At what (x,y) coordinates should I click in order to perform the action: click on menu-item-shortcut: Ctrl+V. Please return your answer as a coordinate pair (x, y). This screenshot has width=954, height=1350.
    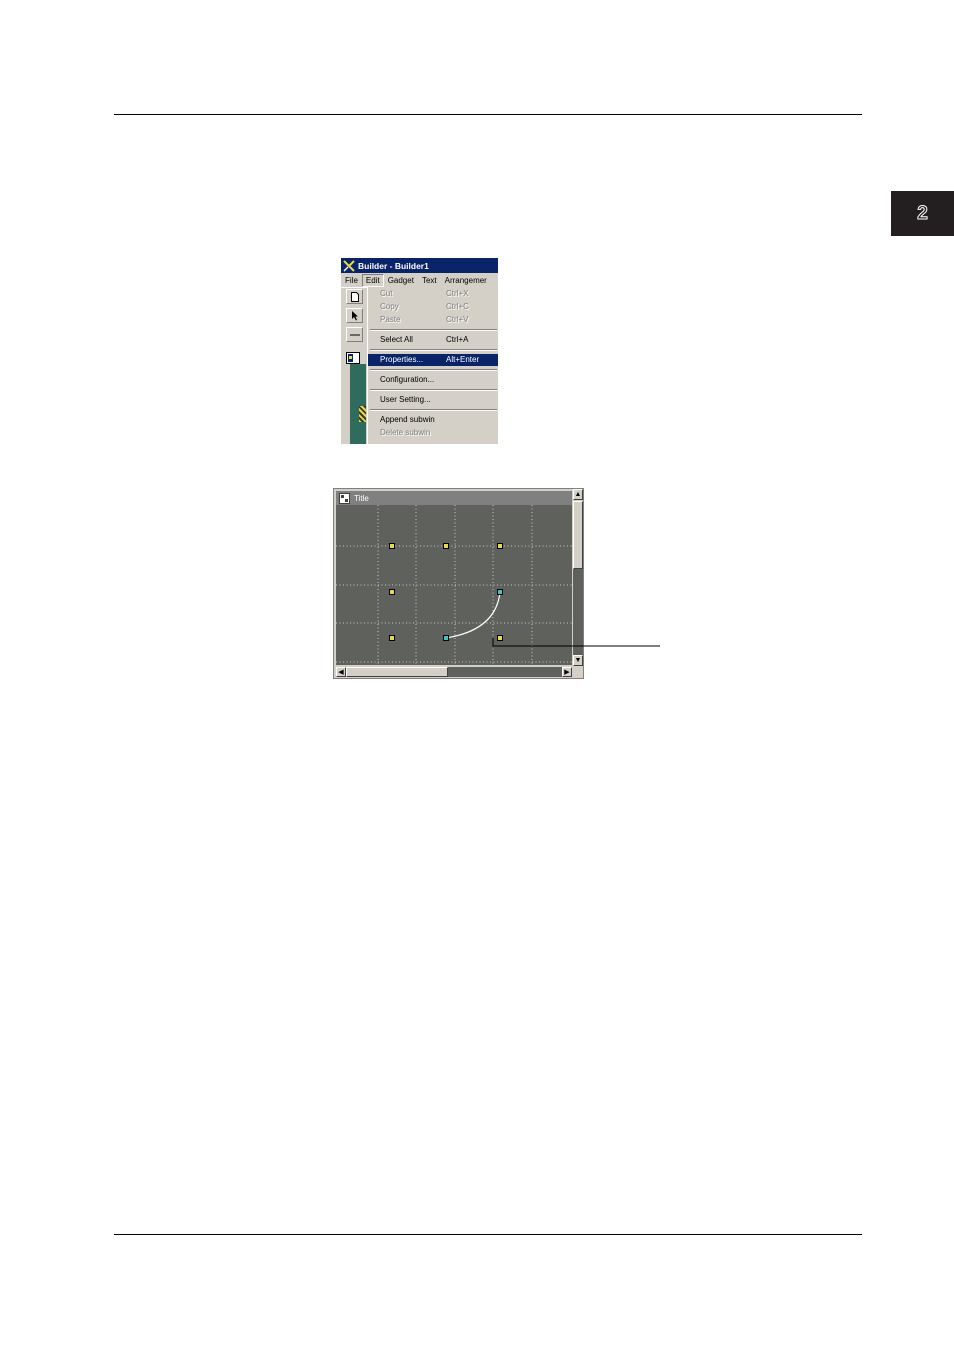
    Looking at the image, I should click on (457, 319).